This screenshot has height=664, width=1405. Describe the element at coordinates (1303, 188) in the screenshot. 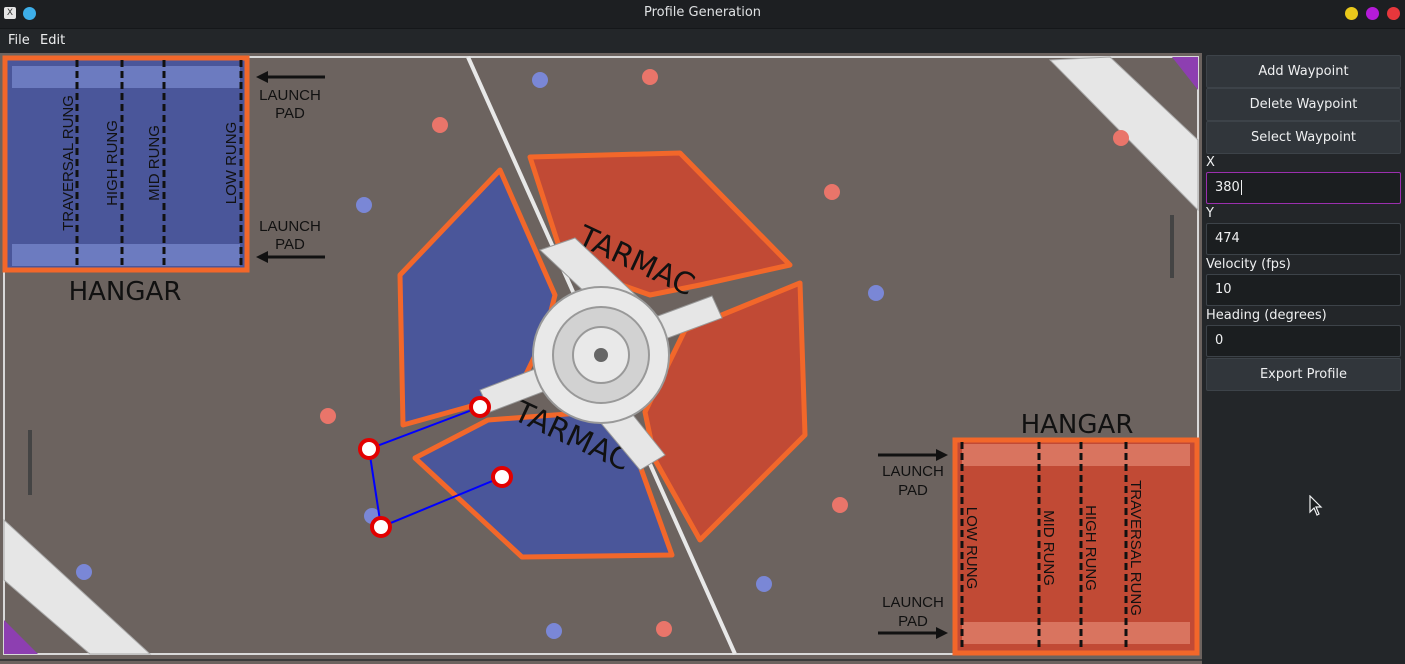

I see `x-input: 380` at that location.